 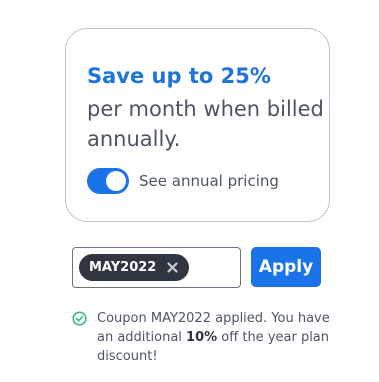 What do you see at coordinates (79, 318) in the screenshot?
I see `check-circle-icon` at bounding box center [79, 318].